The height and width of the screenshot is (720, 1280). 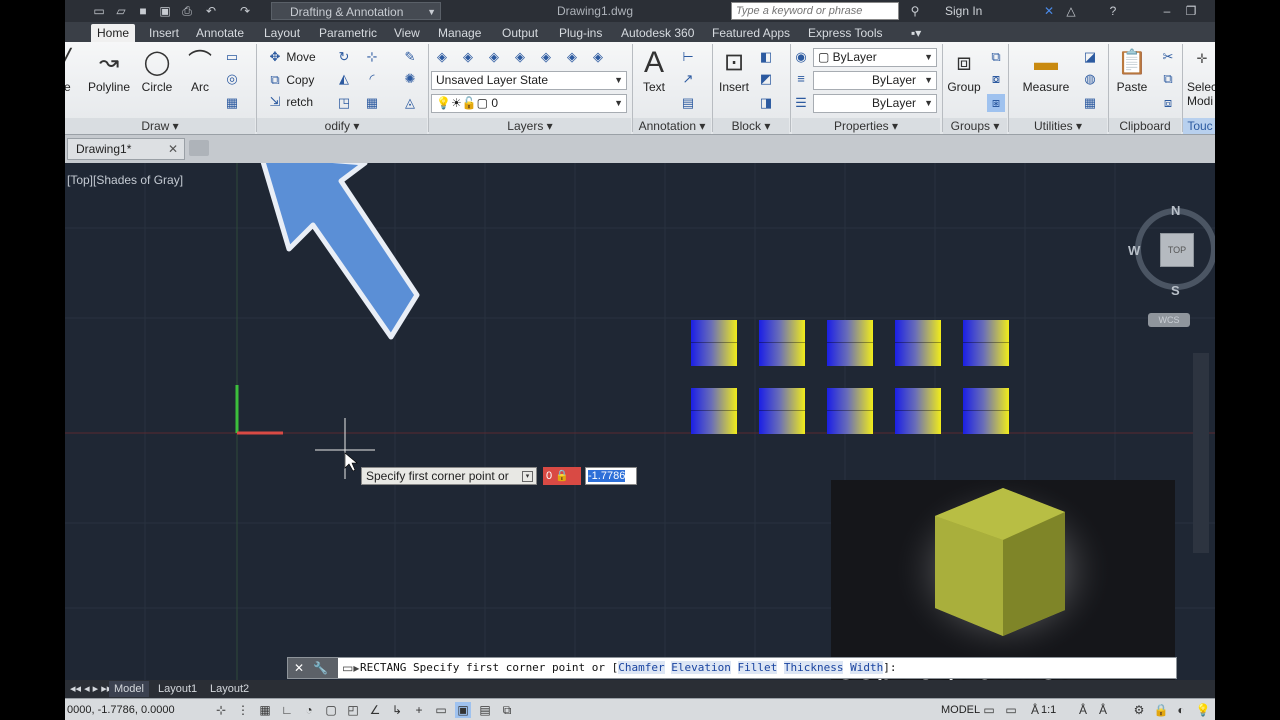 I want to click on scale-icon: ◳, so click(x=344, y=103).